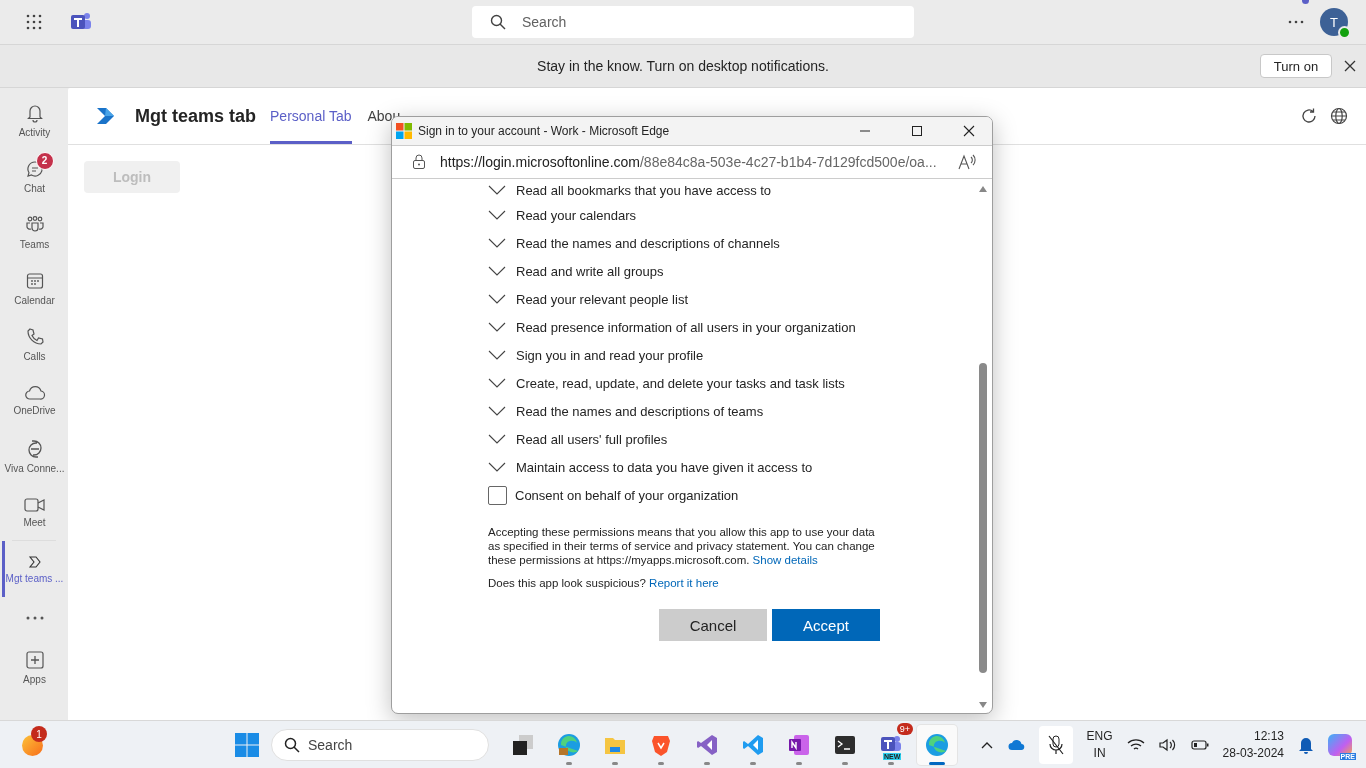 This screenshot has height=768, width=1366. I want to click on rail-item: OneDrive, so click(35, 400).